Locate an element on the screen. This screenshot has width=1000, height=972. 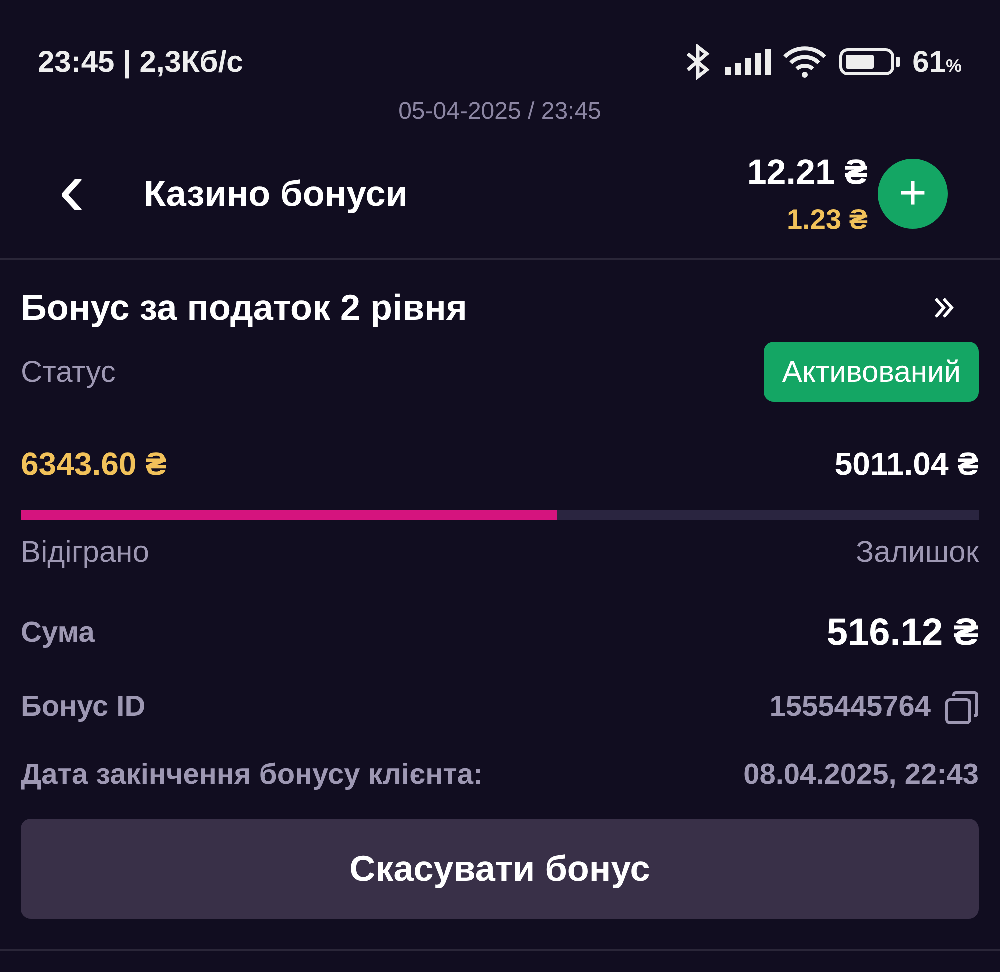
status-time: 23:45 | 2,3Кб/с is located at coordinates (141, 62).